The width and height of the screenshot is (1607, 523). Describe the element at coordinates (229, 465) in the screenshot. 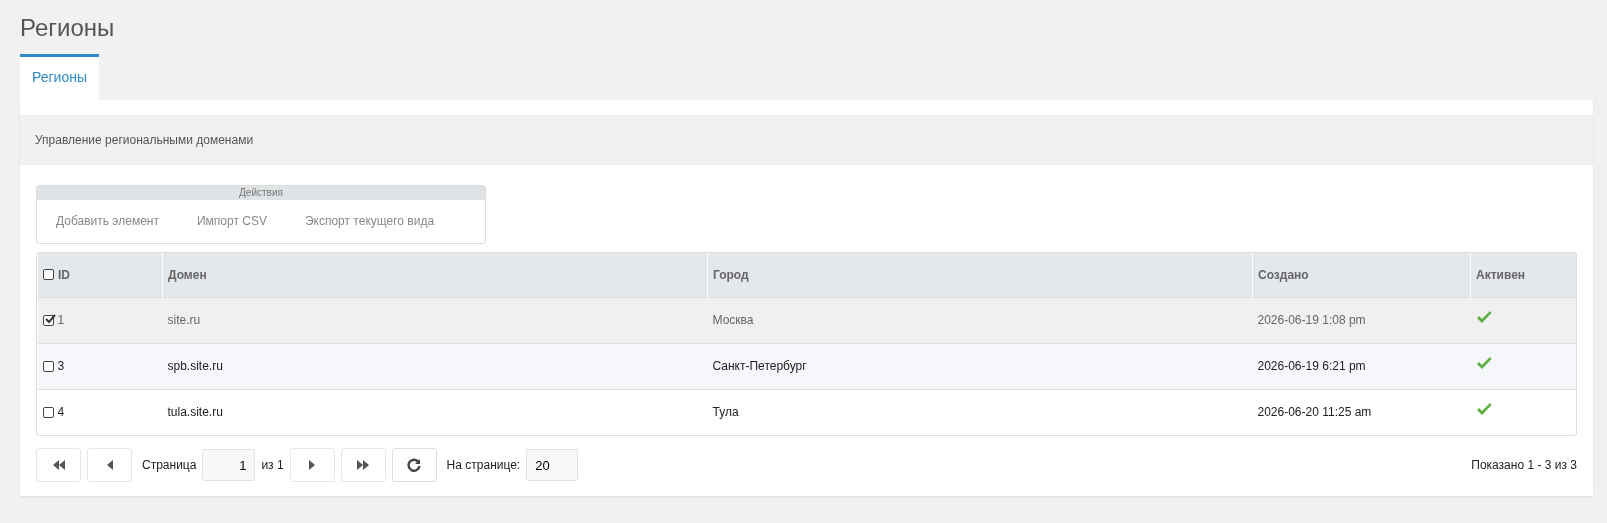

I see `page-field: 1` at that location.